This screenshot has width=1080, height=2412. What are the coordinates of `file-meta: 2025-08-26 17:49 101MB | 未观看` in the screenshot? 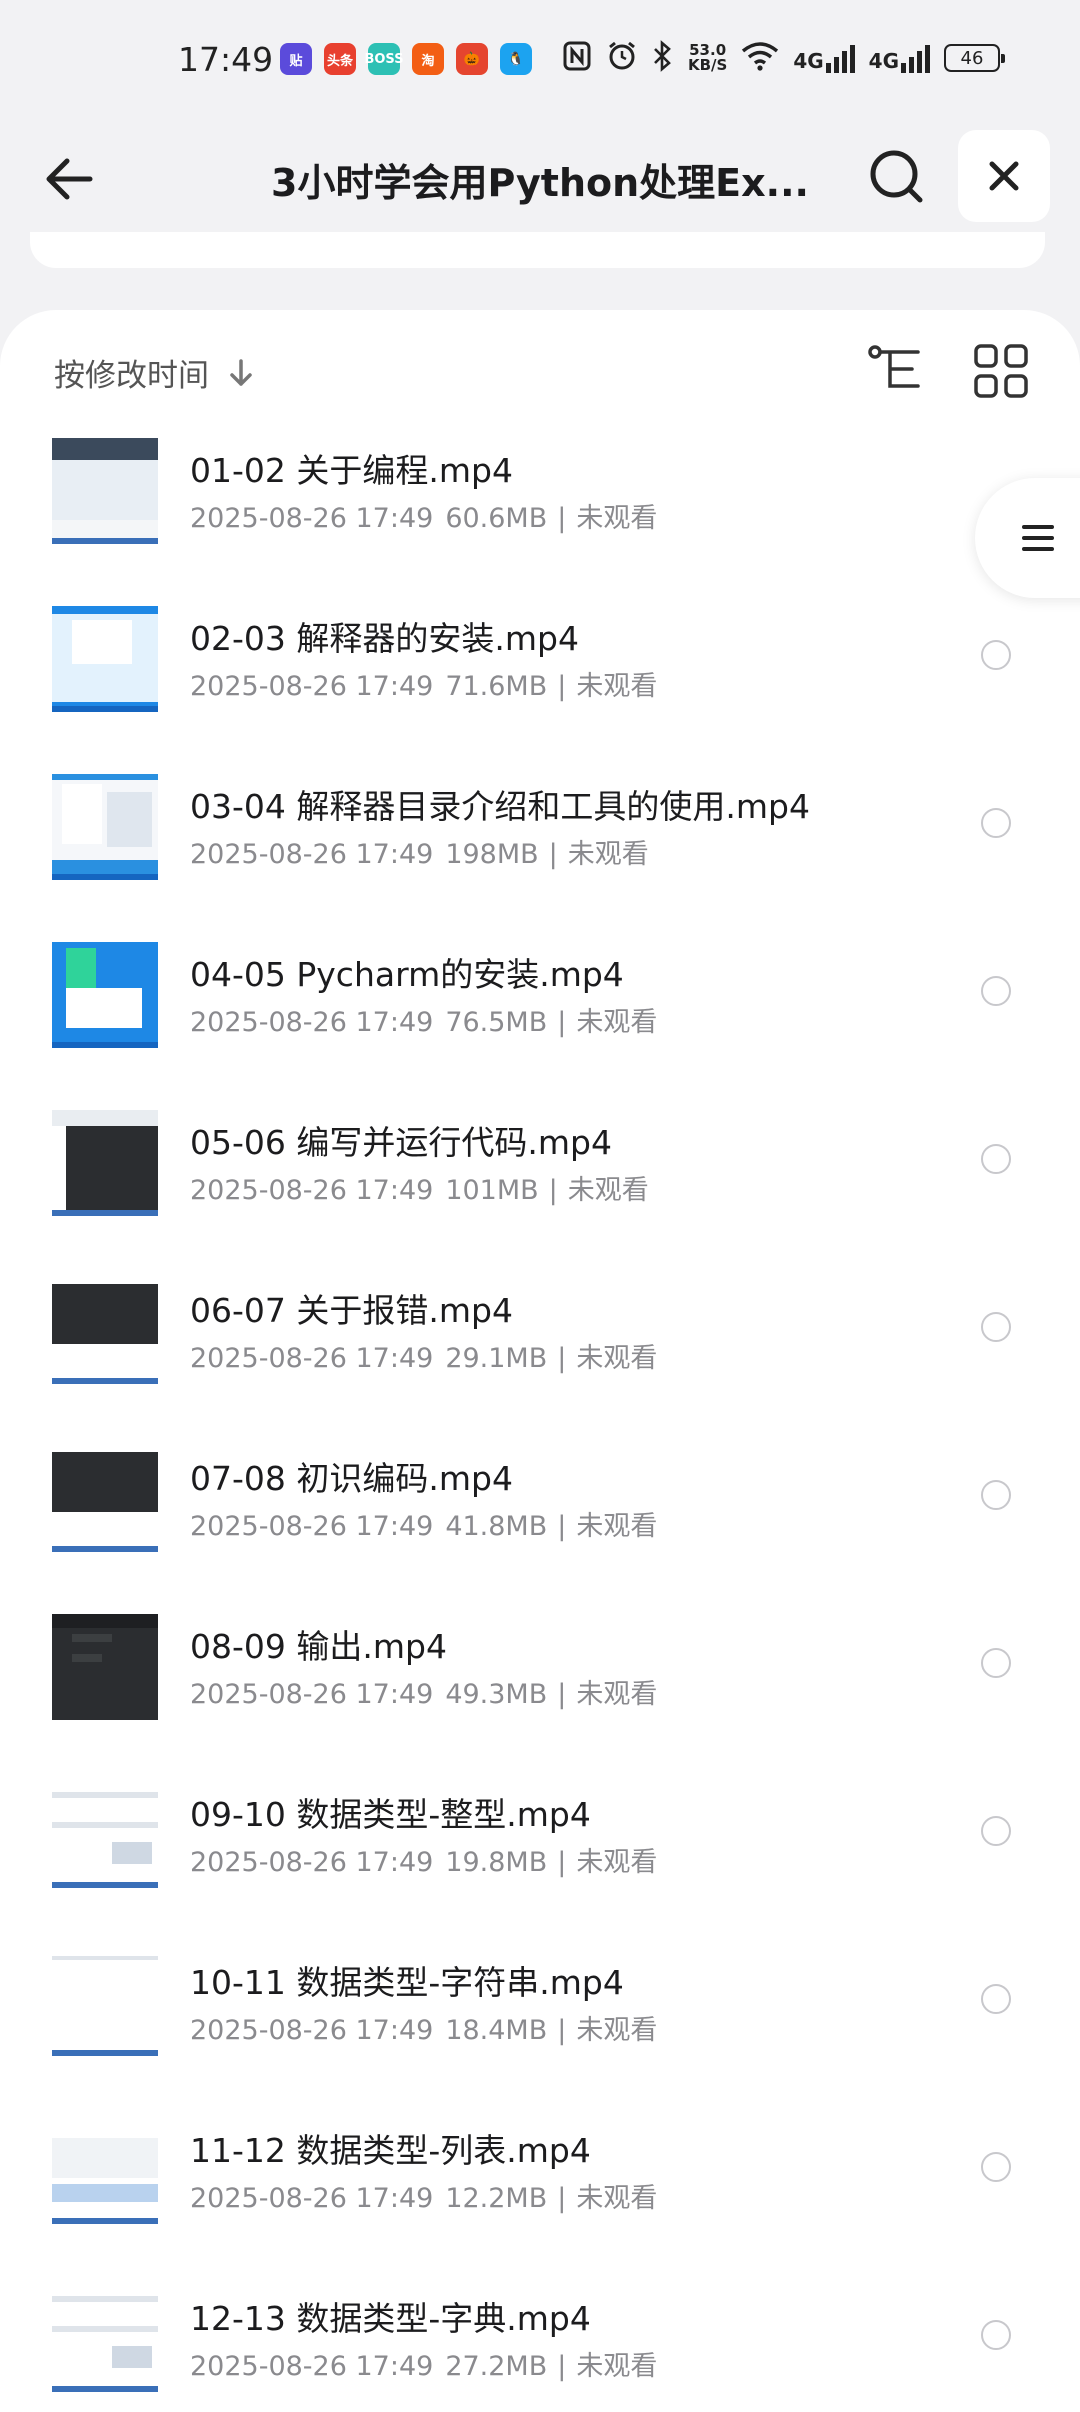 It's located at (419, 1187).